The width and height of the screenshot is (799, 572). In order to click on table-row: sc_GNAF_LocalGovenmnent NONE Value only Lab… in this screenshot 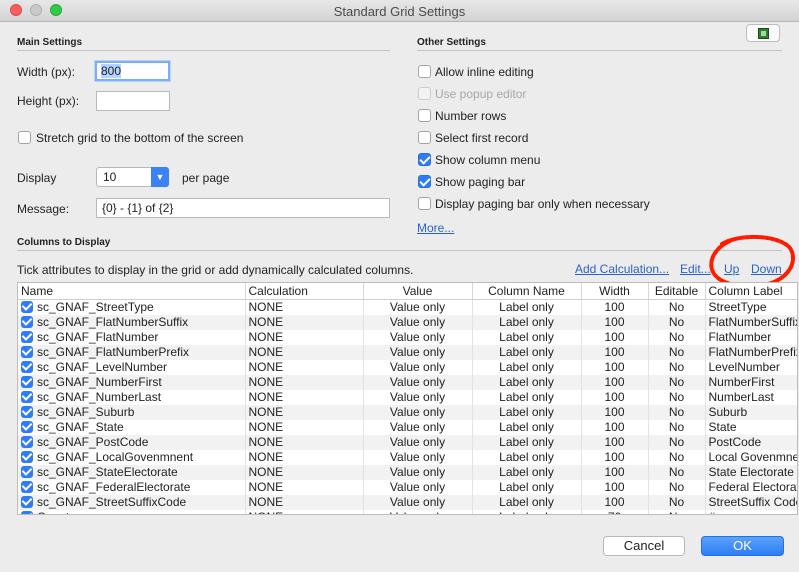, I will do `click(407, 457)`.